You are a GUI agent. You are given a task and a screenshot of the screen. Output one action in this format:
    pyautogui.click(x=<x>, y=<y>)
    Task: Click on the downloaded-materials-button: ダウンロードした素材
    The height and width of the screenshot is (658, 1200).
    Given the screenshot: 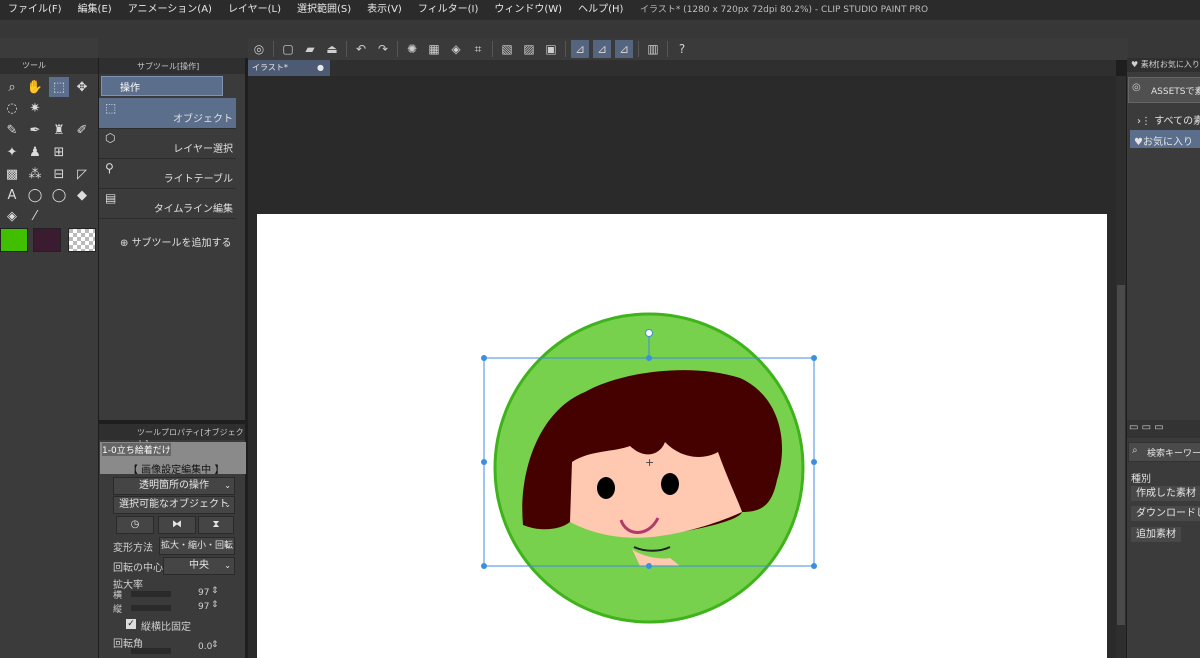 What is the action you would take?
    pyautogui.click(x=1165, y=513)
    